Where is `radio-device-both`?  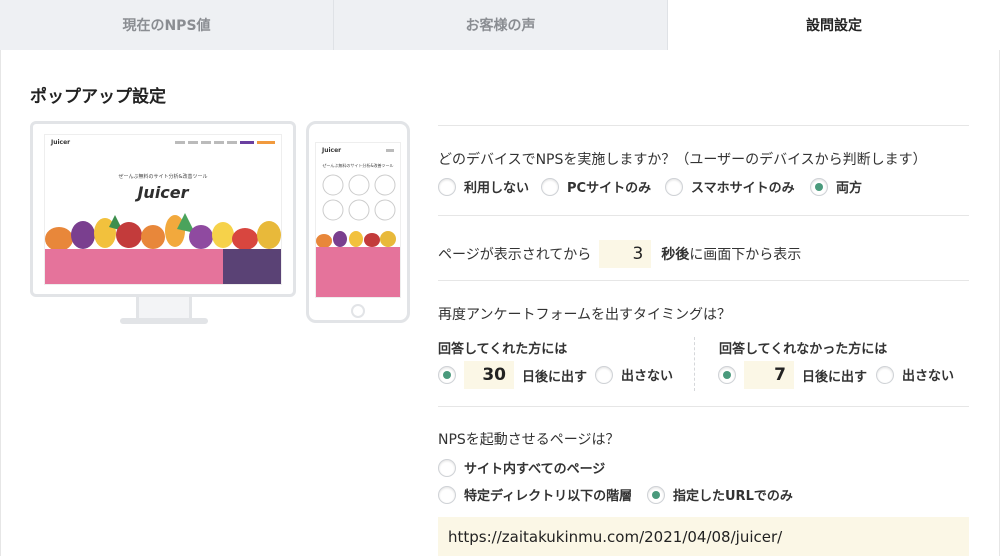
radio-device-both is located at coordinates (819, 186).